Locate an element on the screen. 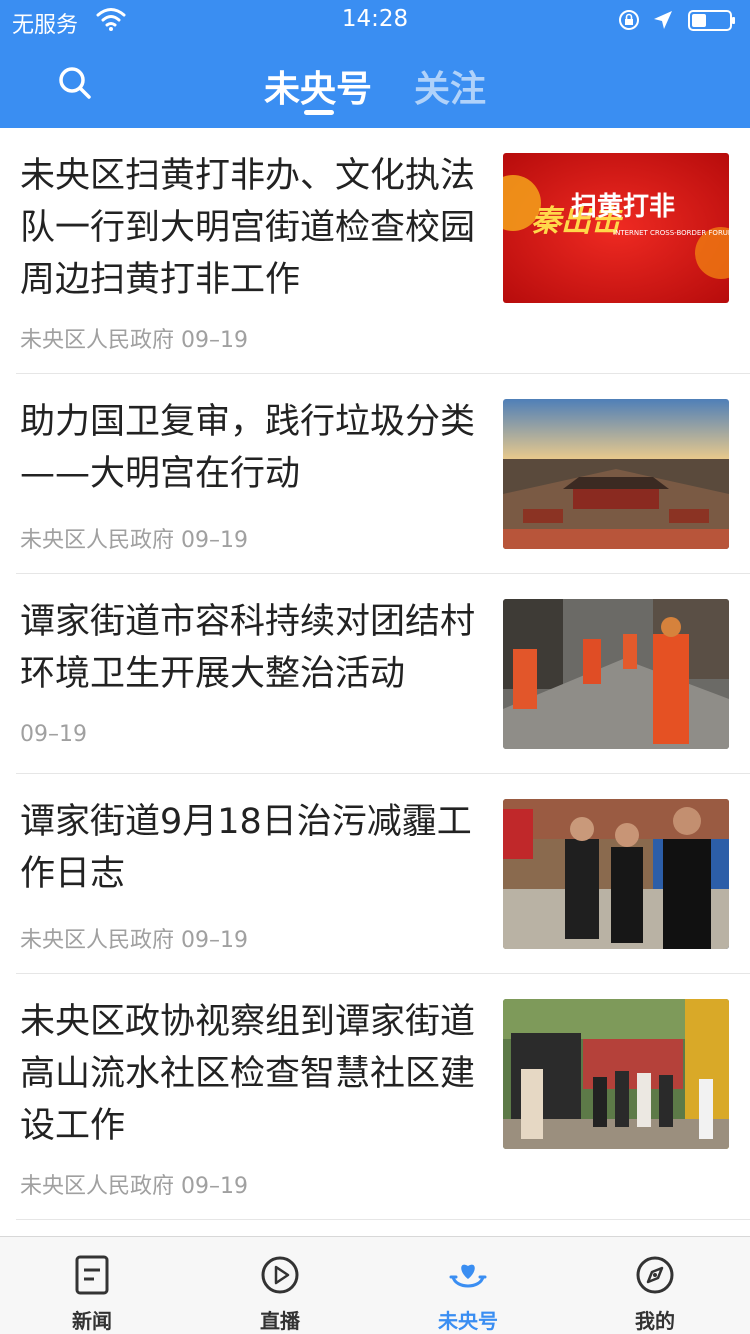  location-arrow-icon is located at coordinates (663, 20).